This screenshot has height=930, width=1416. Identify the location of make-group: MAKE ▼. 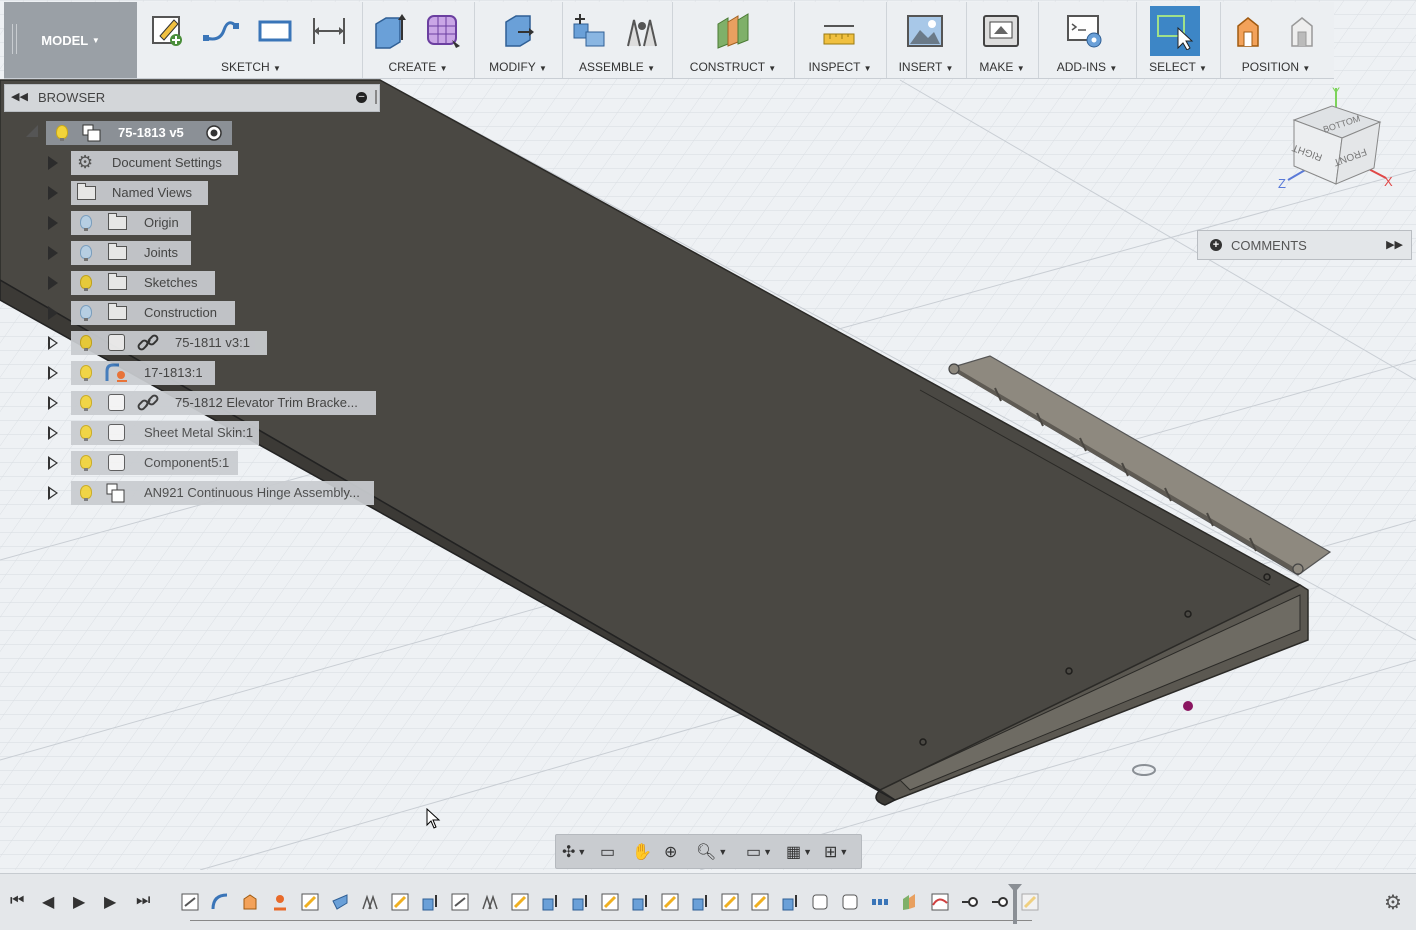
(1002, 40).